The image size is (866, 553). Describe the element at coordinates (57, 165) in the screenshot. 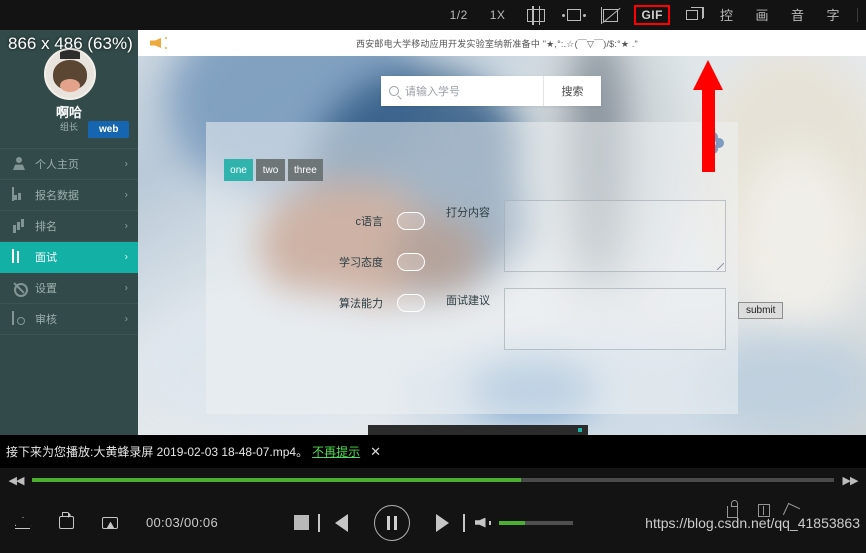

I see `sidebar-item-label: 个人主页` at that location.